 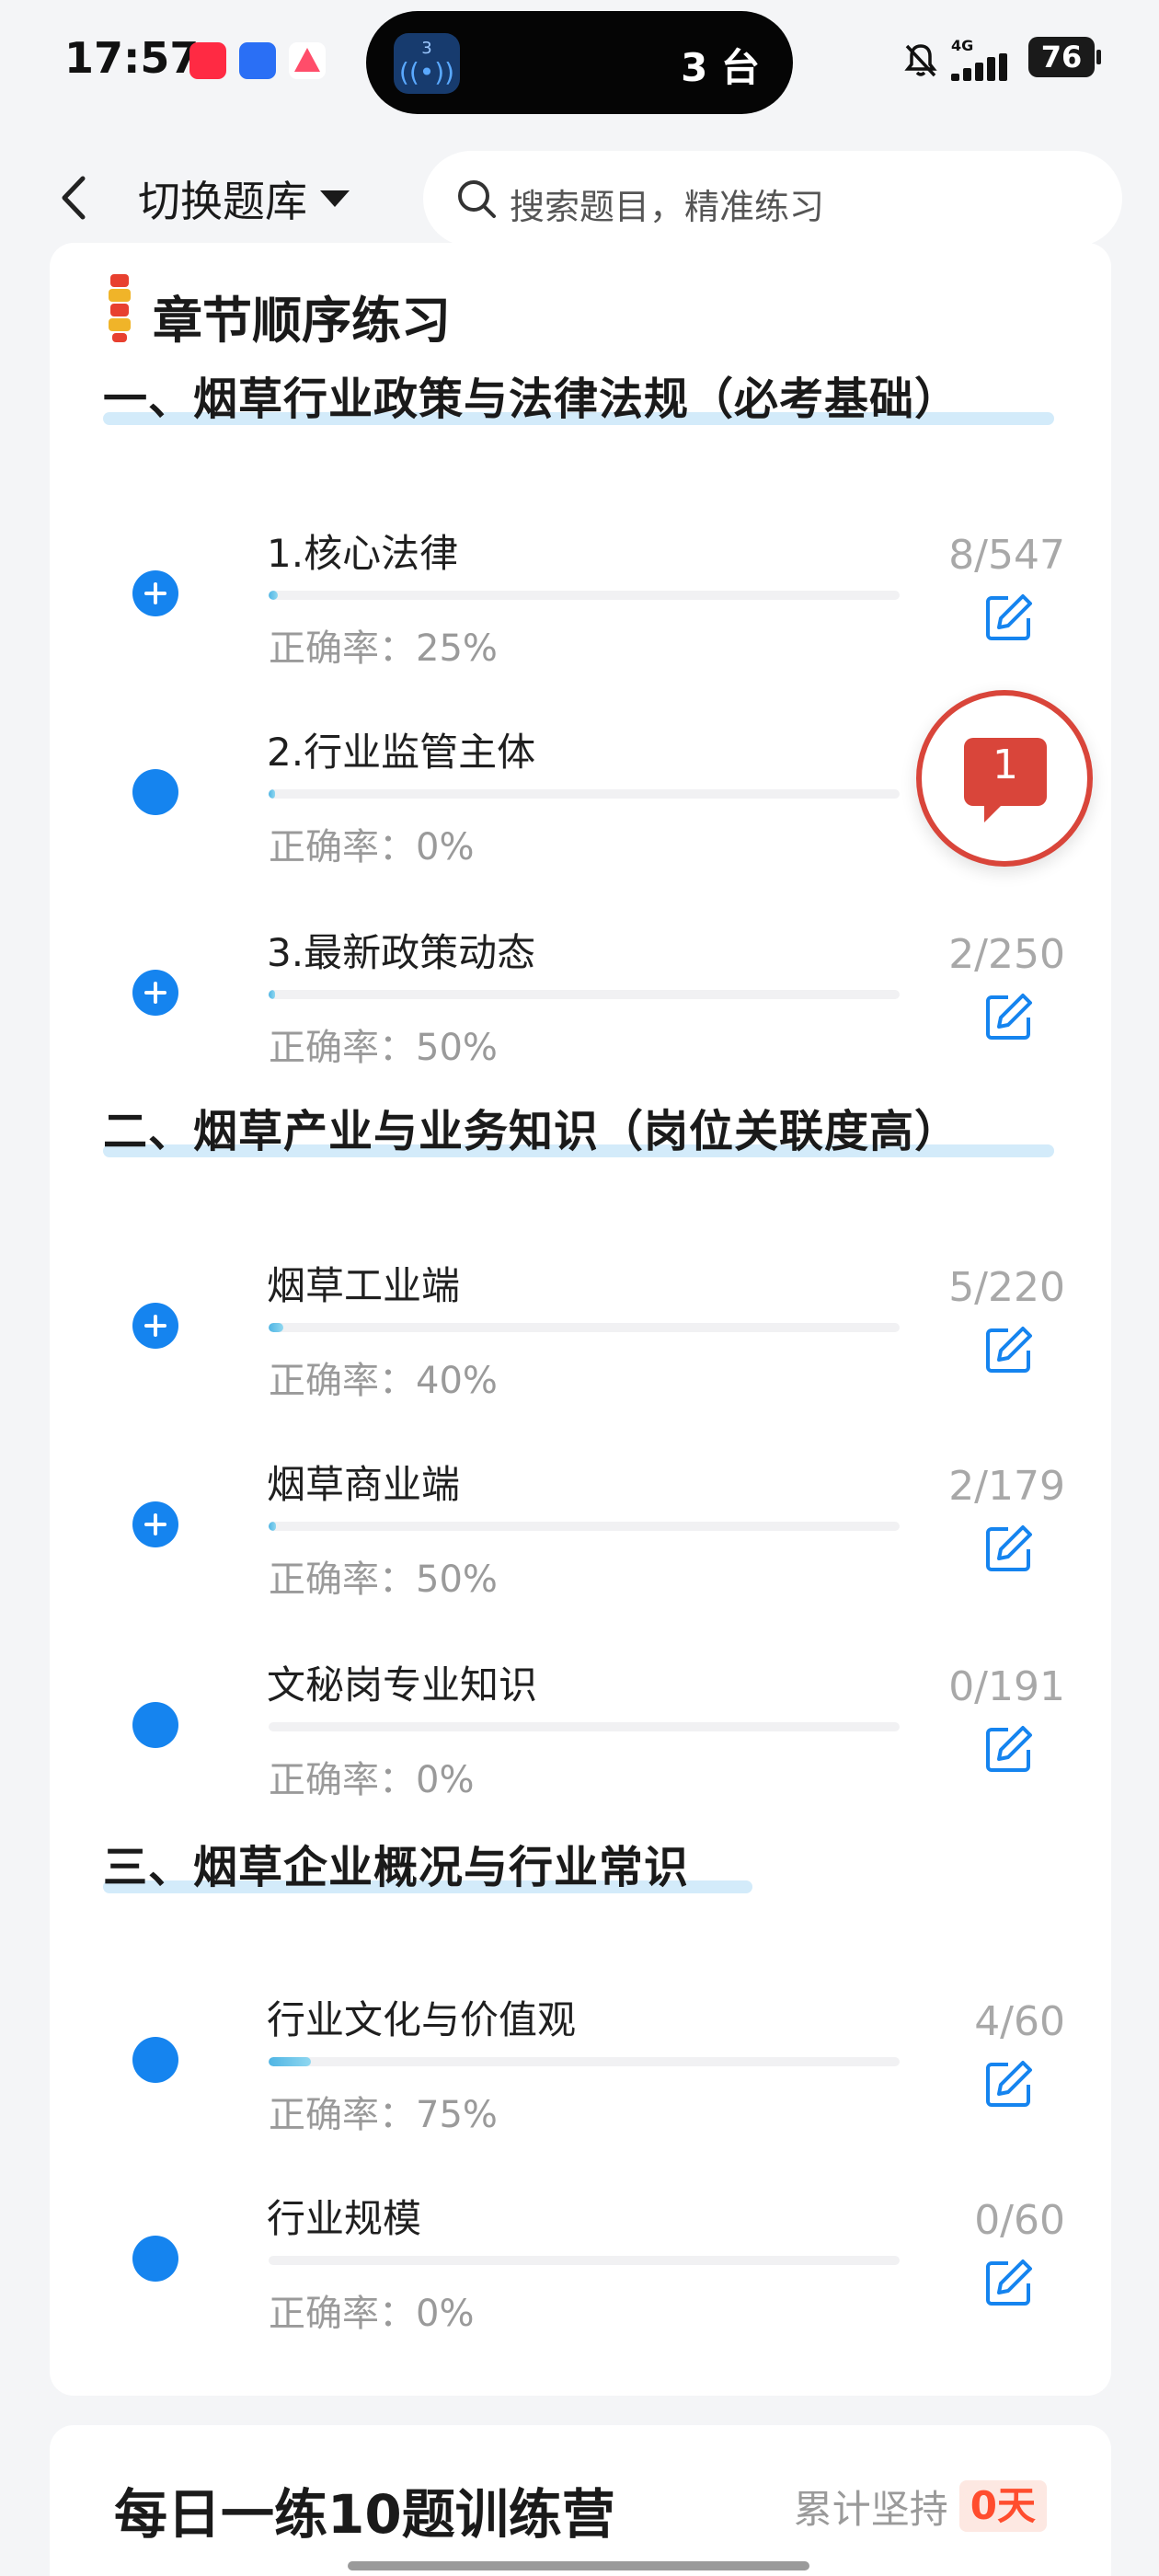 I want to click on feedback-count: 1, so click(x=1005, y=765).